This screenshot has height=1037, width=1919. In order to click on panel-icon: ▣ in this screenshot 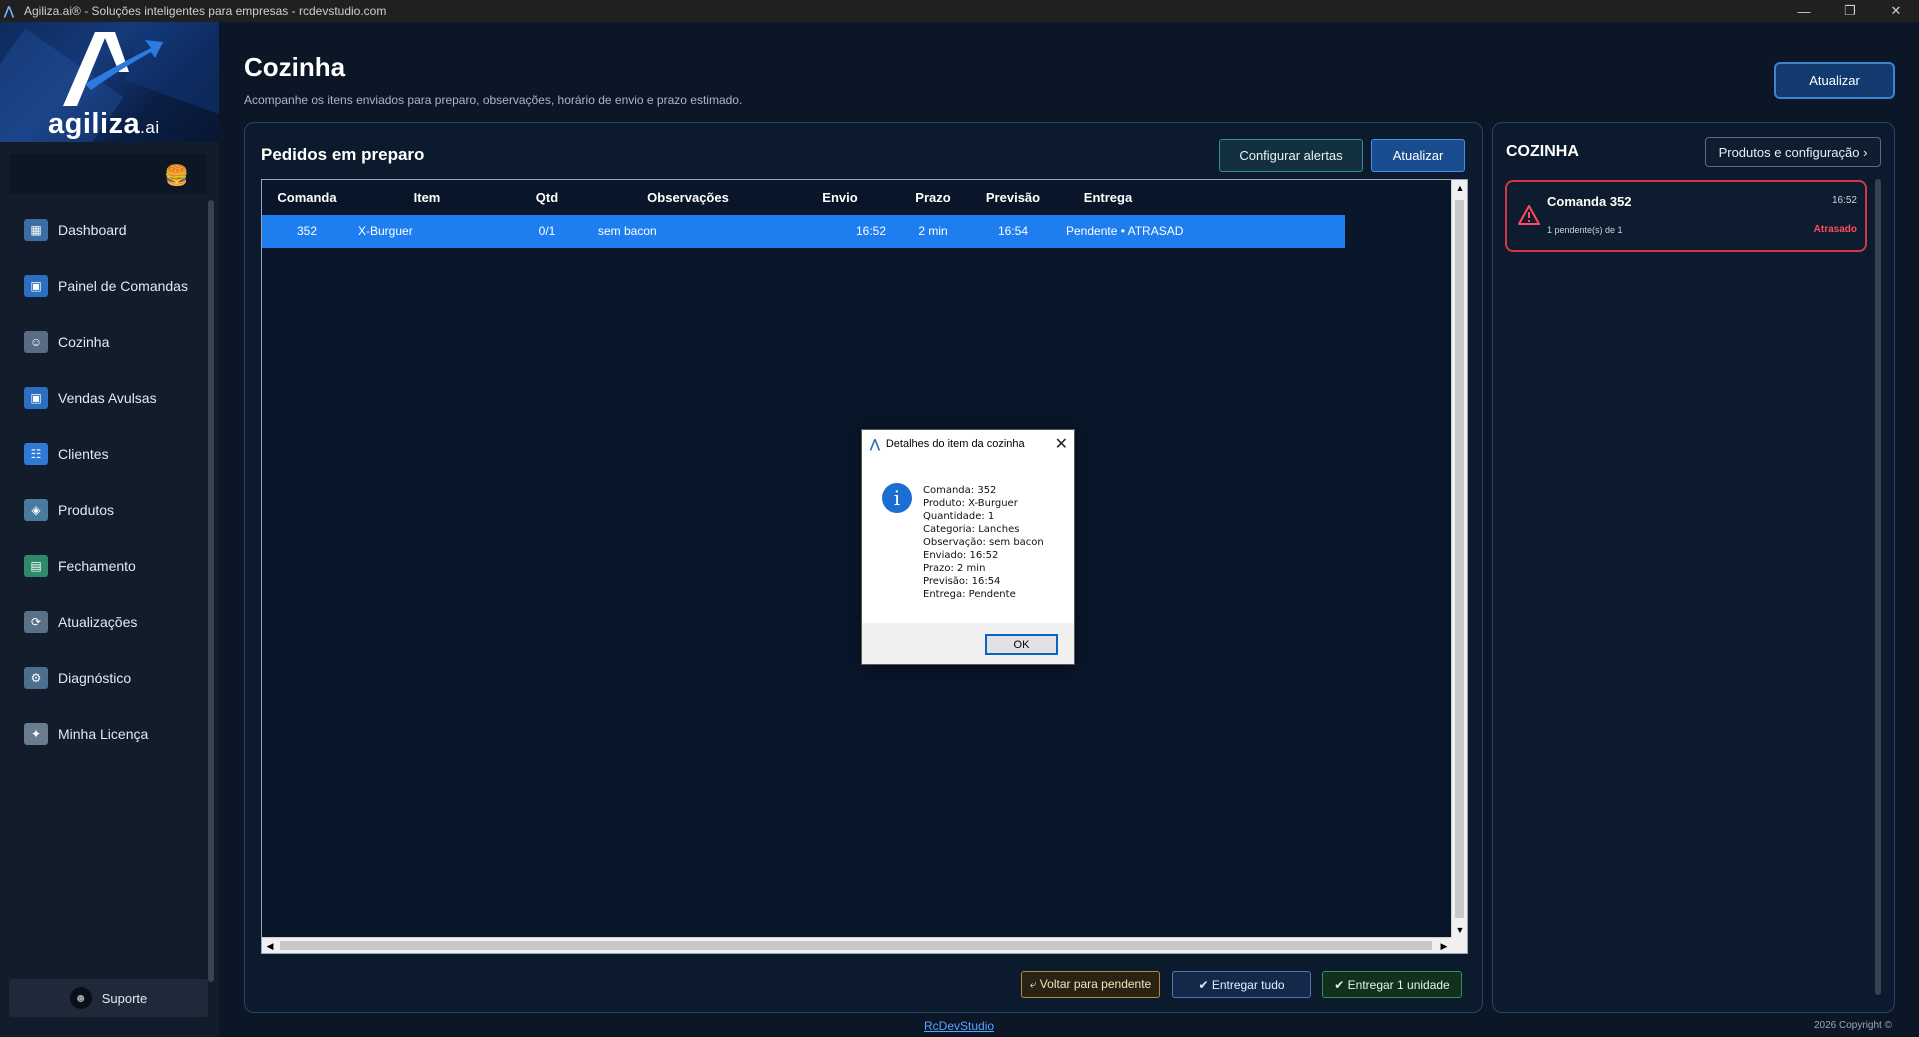, I will do `click(36, 286)`.